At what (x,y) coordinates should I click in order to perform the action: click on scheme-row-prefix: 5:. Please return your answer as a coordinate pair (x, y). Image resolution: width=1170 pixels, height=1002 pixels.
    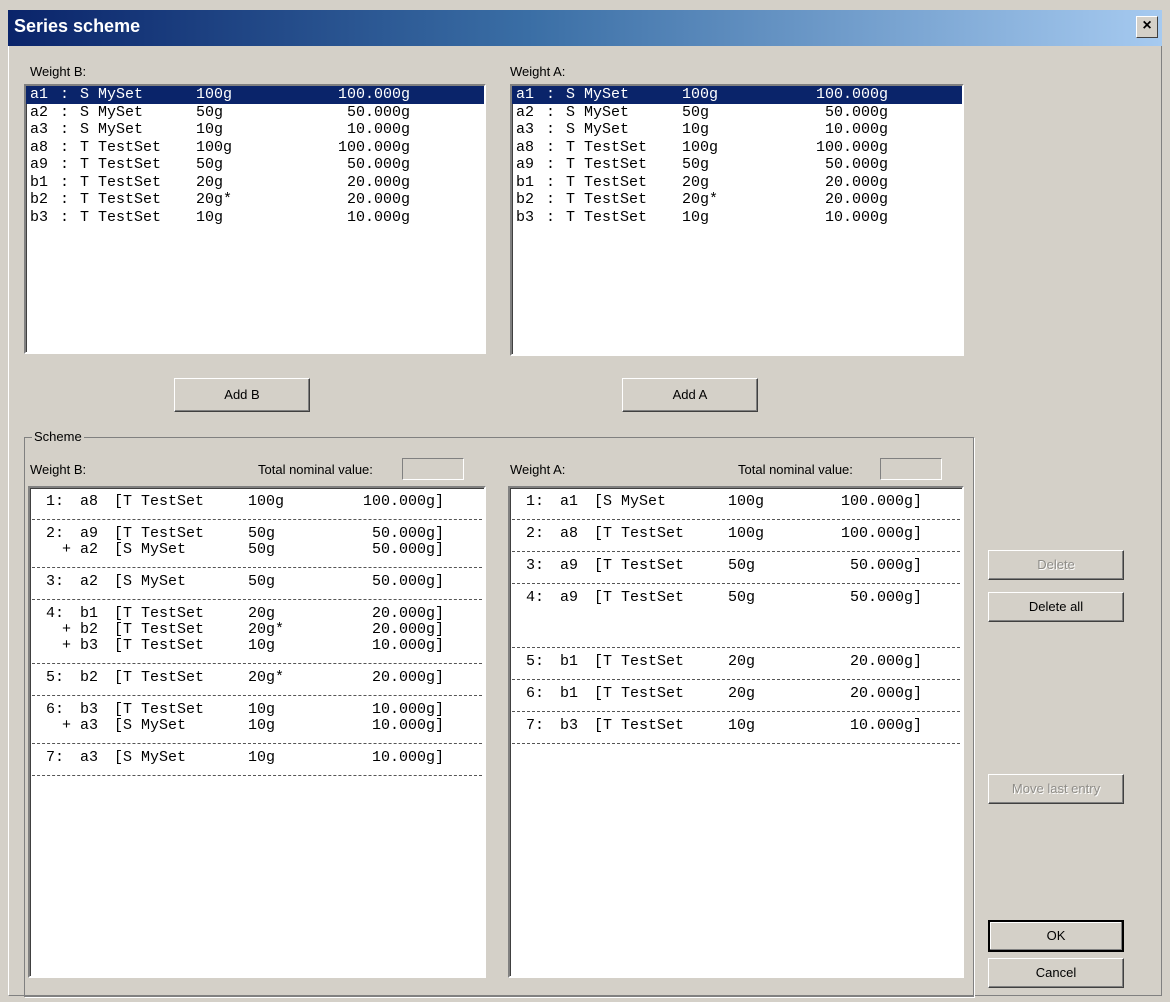
    Looking at the image, I should click on (535, 661).